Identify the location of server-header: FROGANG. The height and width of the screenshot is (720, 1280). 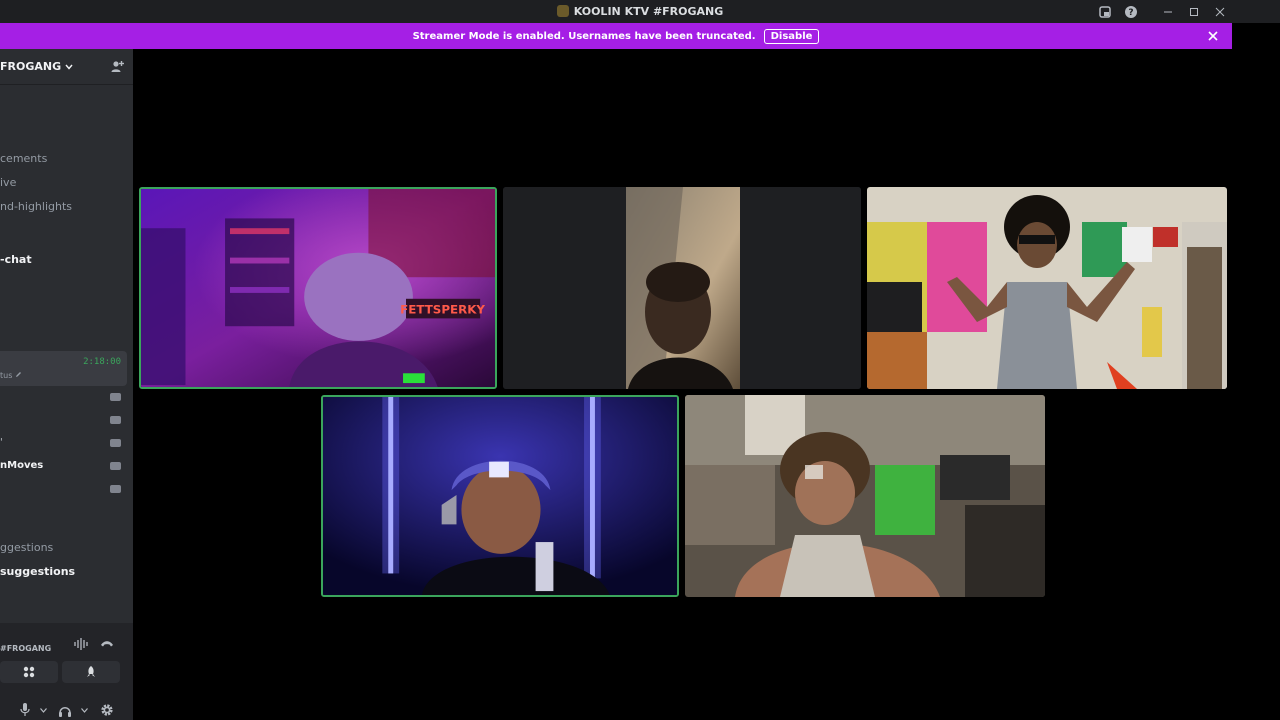
(66, 67).